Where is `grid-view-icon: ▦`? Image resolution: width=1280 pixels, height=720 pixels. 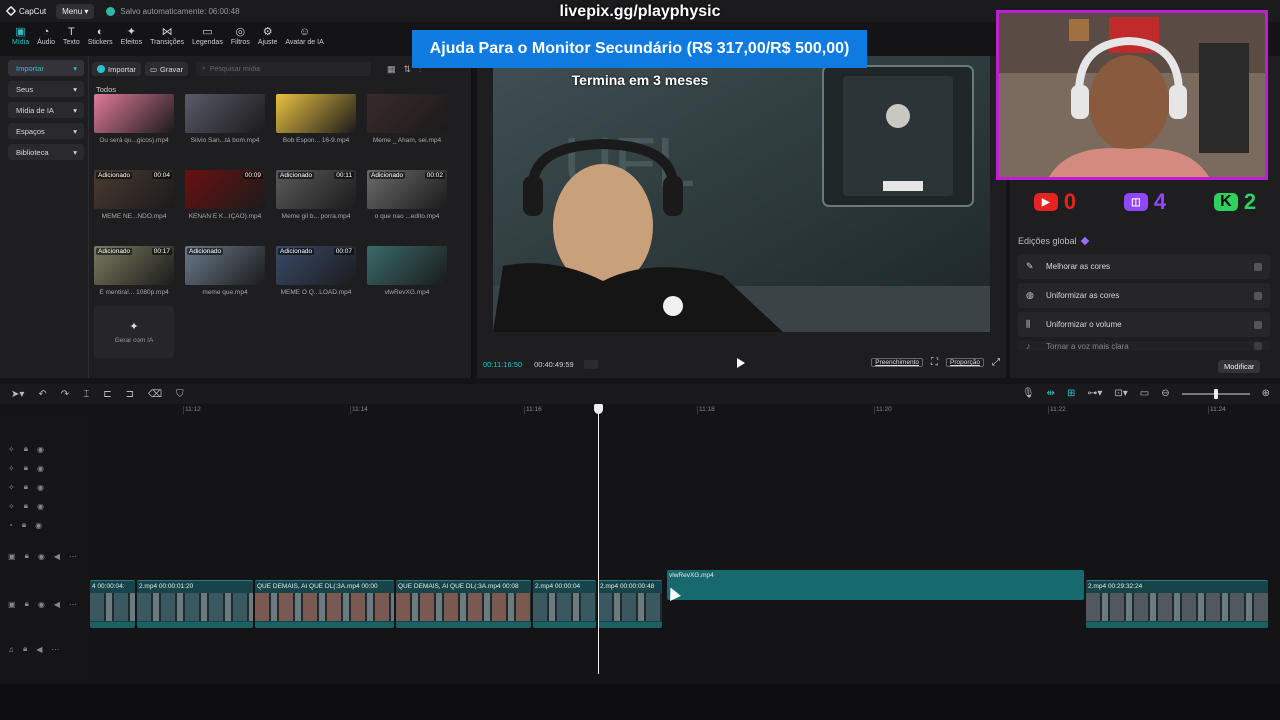
grid-view-icon: ▦ is located at coordinates (391, 69).